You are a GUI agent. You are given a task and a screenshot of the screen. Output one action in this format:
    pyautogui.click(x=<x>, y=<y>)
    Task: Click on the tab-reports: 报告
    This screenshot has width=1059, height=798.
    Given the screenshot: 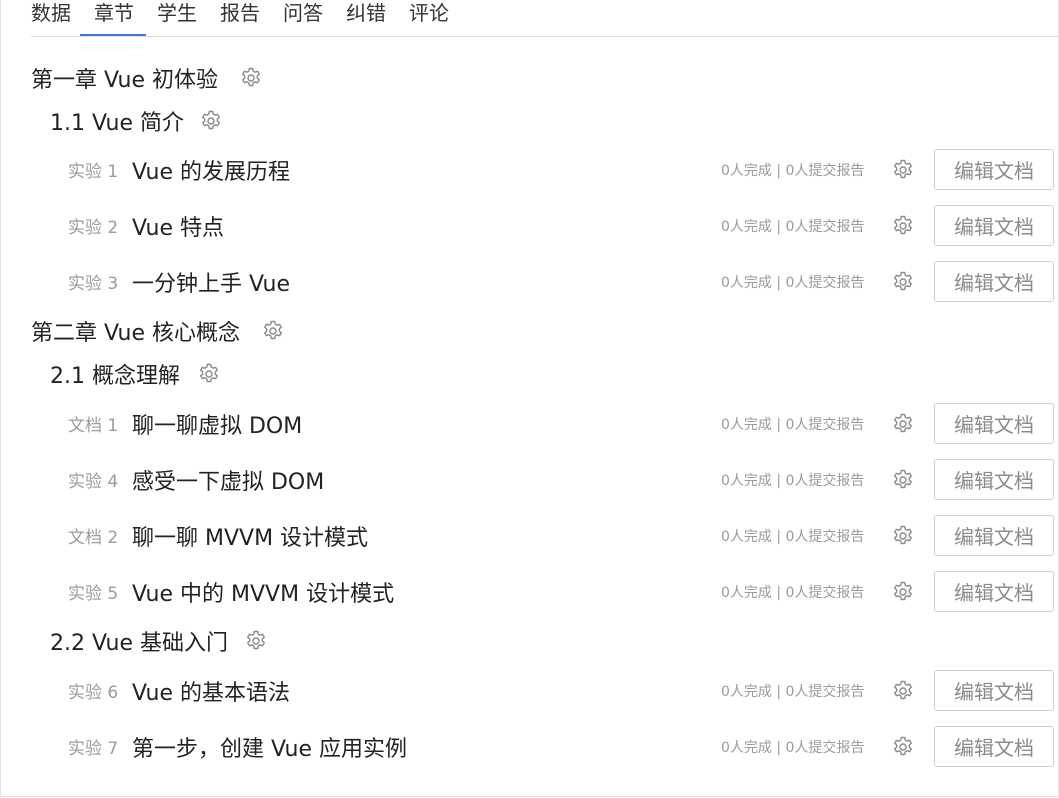 What is the action you would take?
    pyautogui.click(x=240, y=18)
    